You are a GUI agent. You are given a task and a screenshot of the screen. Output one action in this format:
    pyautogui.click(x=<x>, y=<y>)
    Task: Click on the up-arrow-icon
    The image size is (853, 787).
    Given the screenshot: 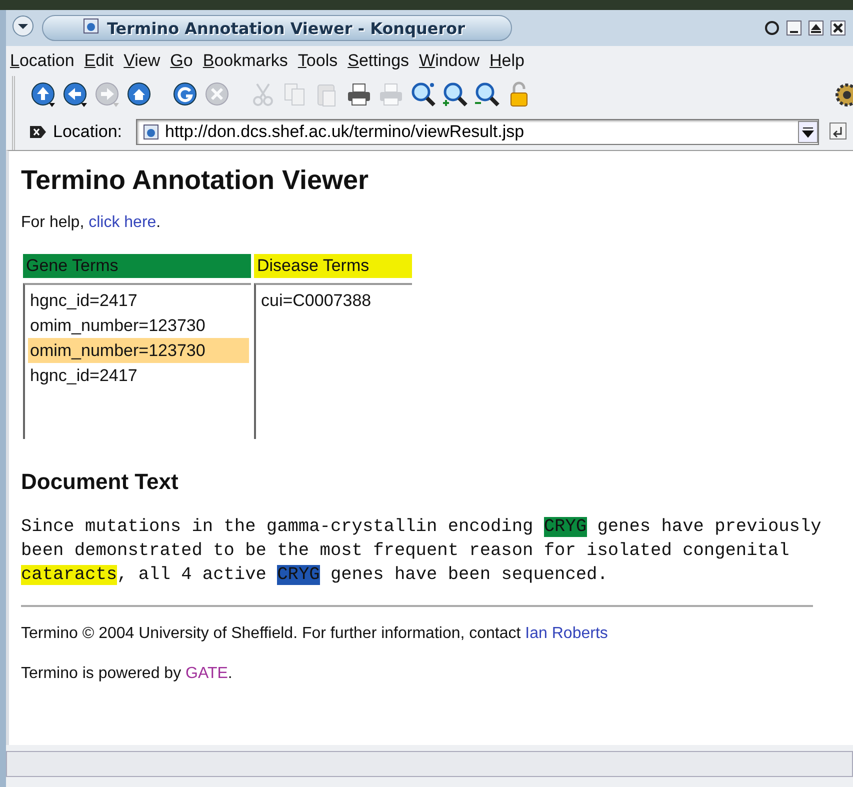 What is the action you would take?
    pyautogui.click(x=43, y=95)
    